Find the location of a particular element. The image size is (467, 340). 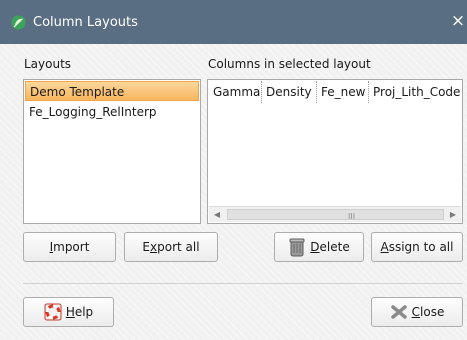

export-all-label-pre: E is located at coordinates (146, 247).